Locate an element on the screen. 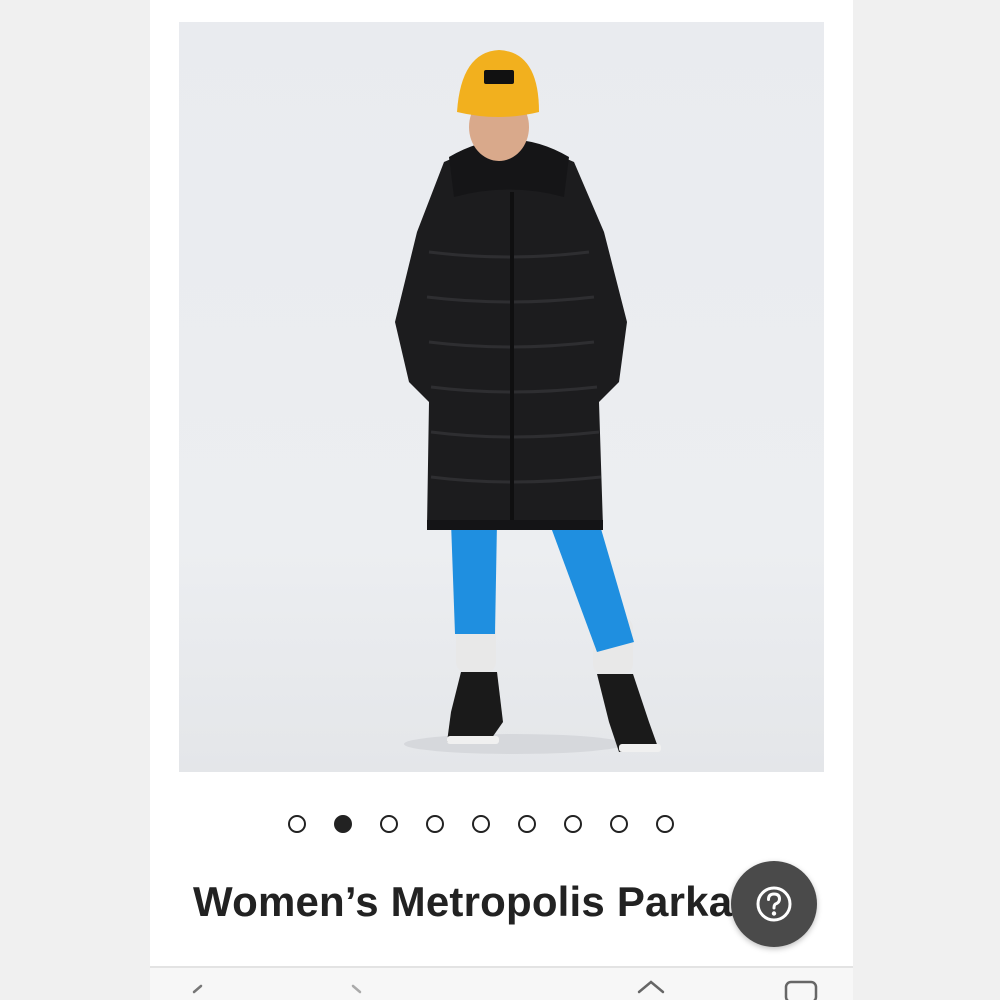  beanie-logo is located at coordinates (499, 77).